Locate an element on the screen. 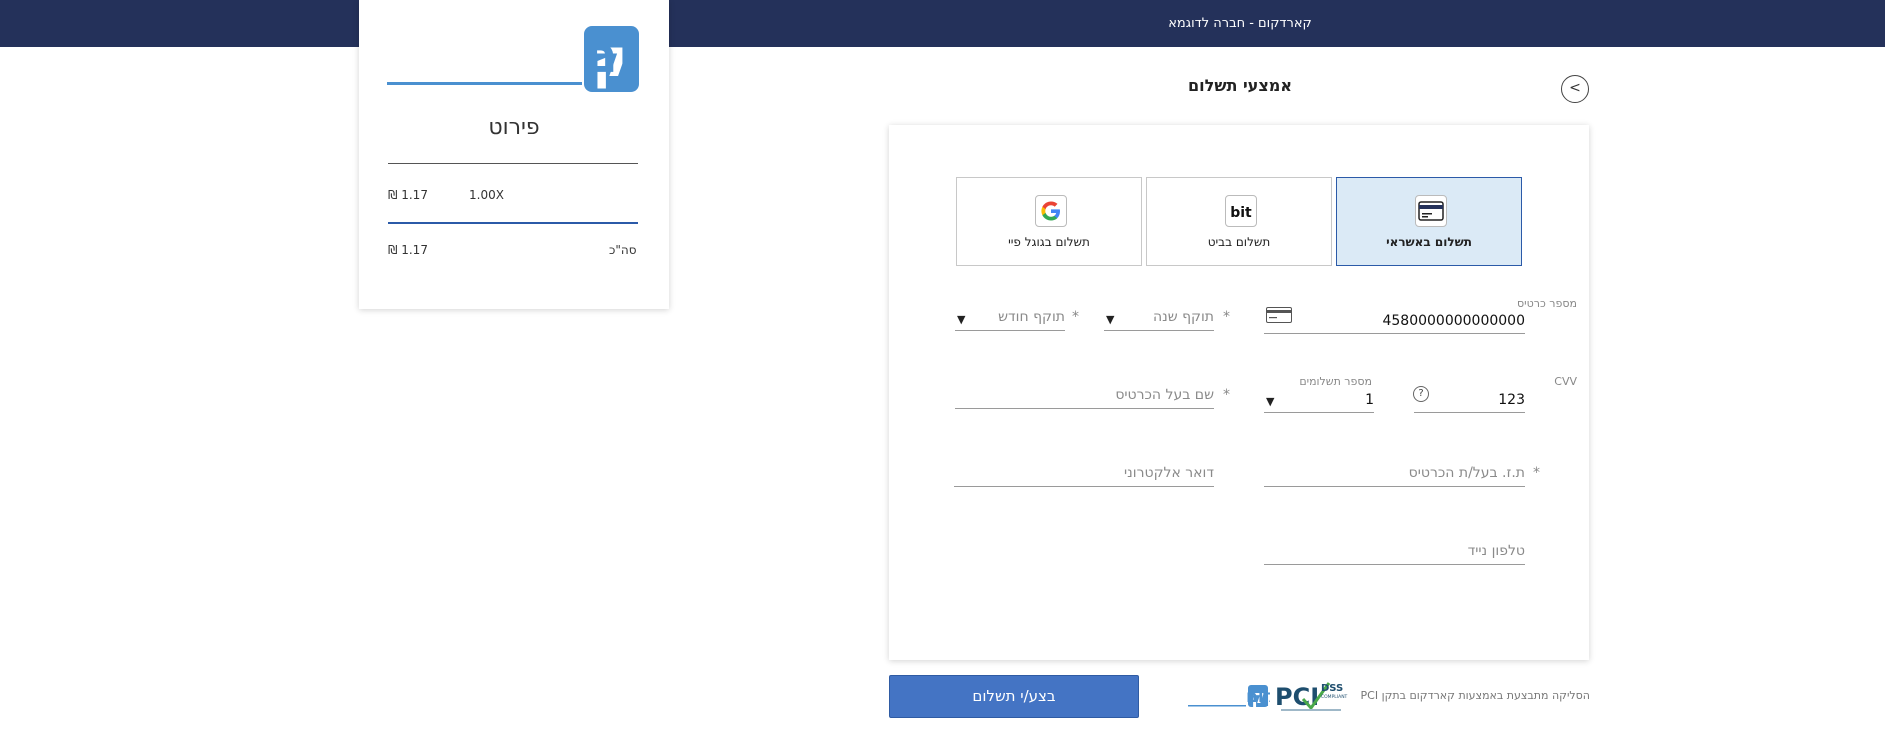 The width and height of the screenshot is (1885, 755). bit-icon: bit is located at coordinates (1241, 211).